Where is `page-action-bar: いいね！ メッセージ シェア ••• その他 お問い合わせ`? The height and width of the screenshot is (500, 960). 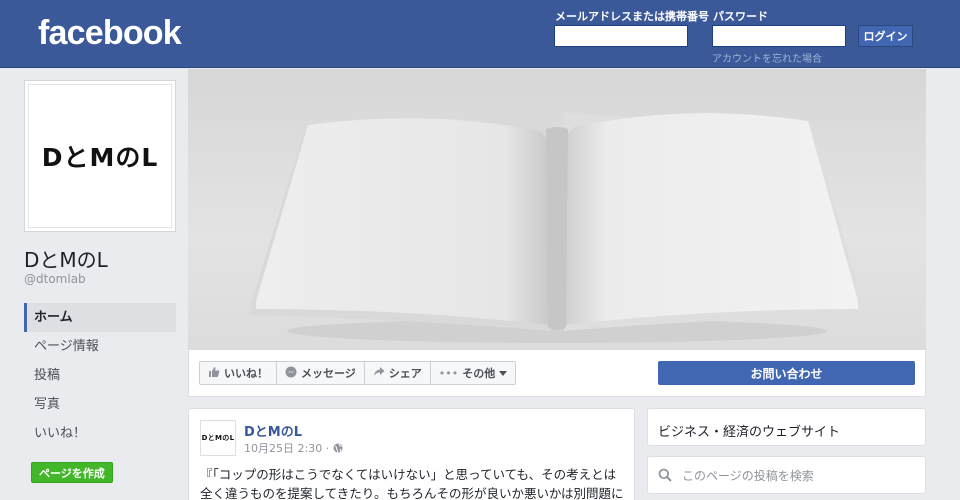
page-action-bar: いいね！ メッセージ シェア ••• その他 お問い合わせ is located at coordinates (557, 373).